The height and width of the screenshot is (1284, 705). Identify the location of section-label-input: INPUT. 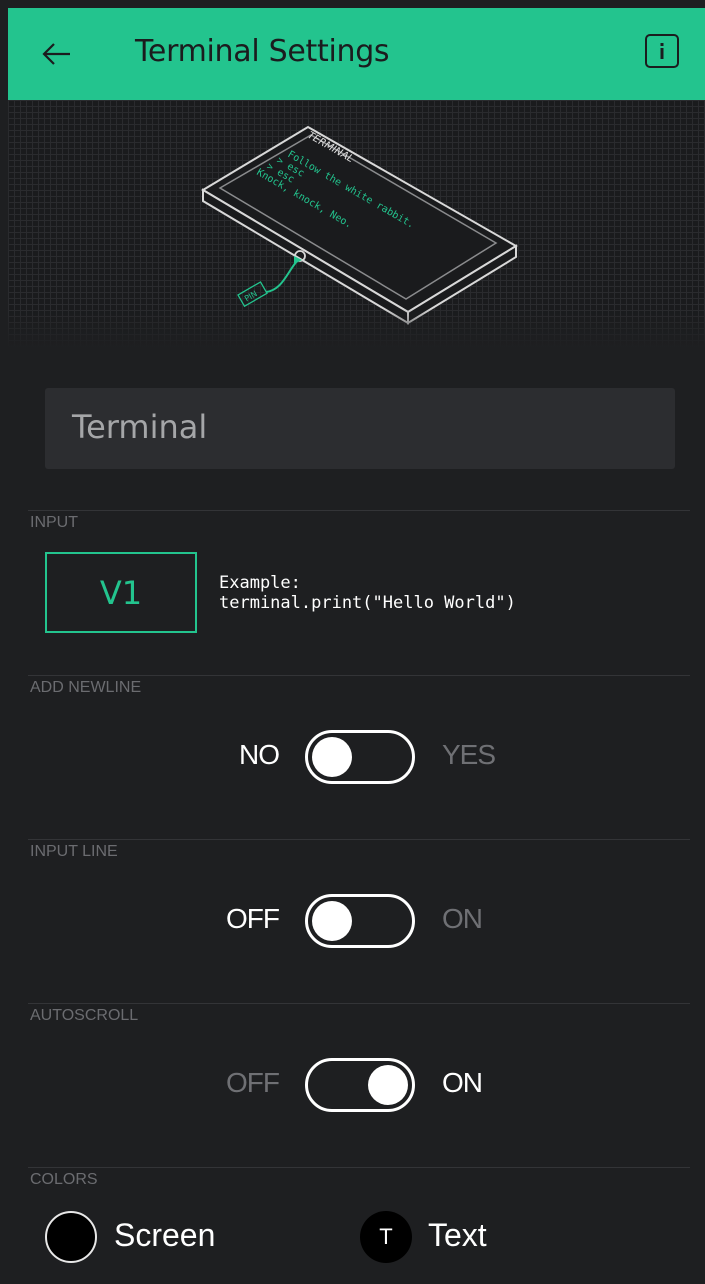
(54, 522).